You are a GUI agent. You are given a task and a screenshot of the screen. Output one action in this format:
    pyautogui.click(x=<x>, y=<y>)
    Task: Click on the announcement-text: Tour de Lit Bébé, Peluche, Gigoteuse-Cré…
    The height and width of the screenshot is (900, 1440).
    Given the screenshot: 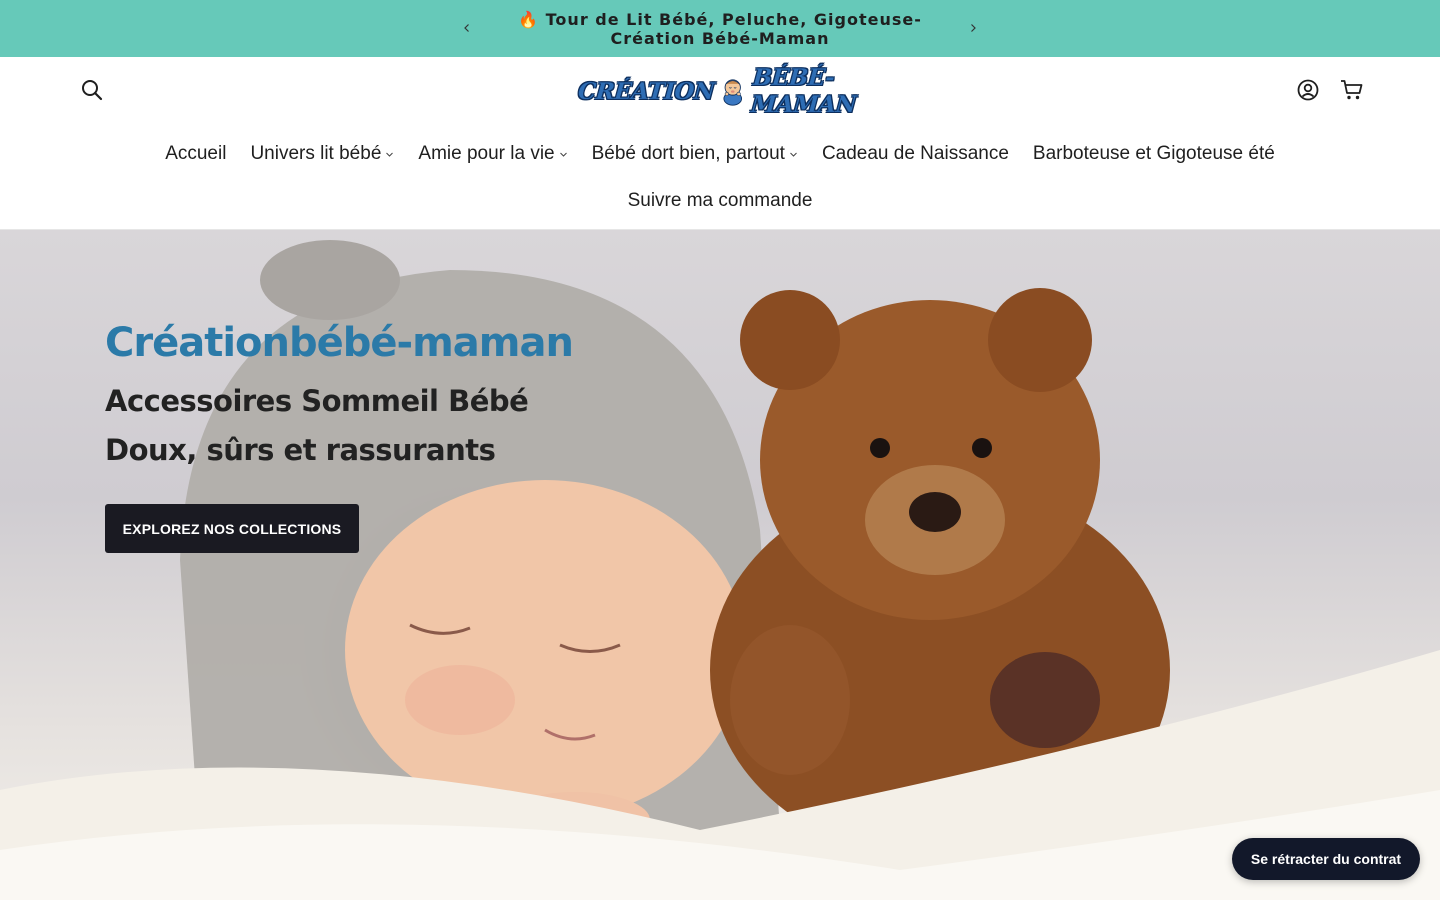 What is the action you would take?
    pyautogui.click(x=733, y=28)
    